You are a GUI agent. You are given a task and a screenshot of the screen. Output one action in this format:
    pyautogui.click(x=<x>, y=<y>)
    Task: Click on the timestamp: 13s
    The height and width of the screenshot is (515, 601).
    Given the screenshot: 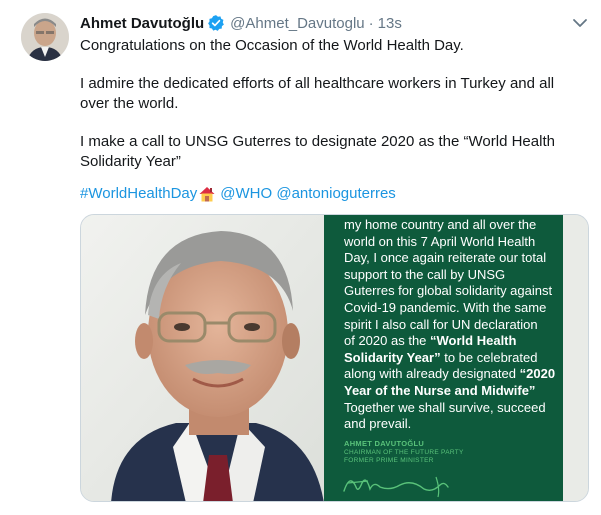 What is the action you would take?
    pyautogui.click(x=390, y=23)
    